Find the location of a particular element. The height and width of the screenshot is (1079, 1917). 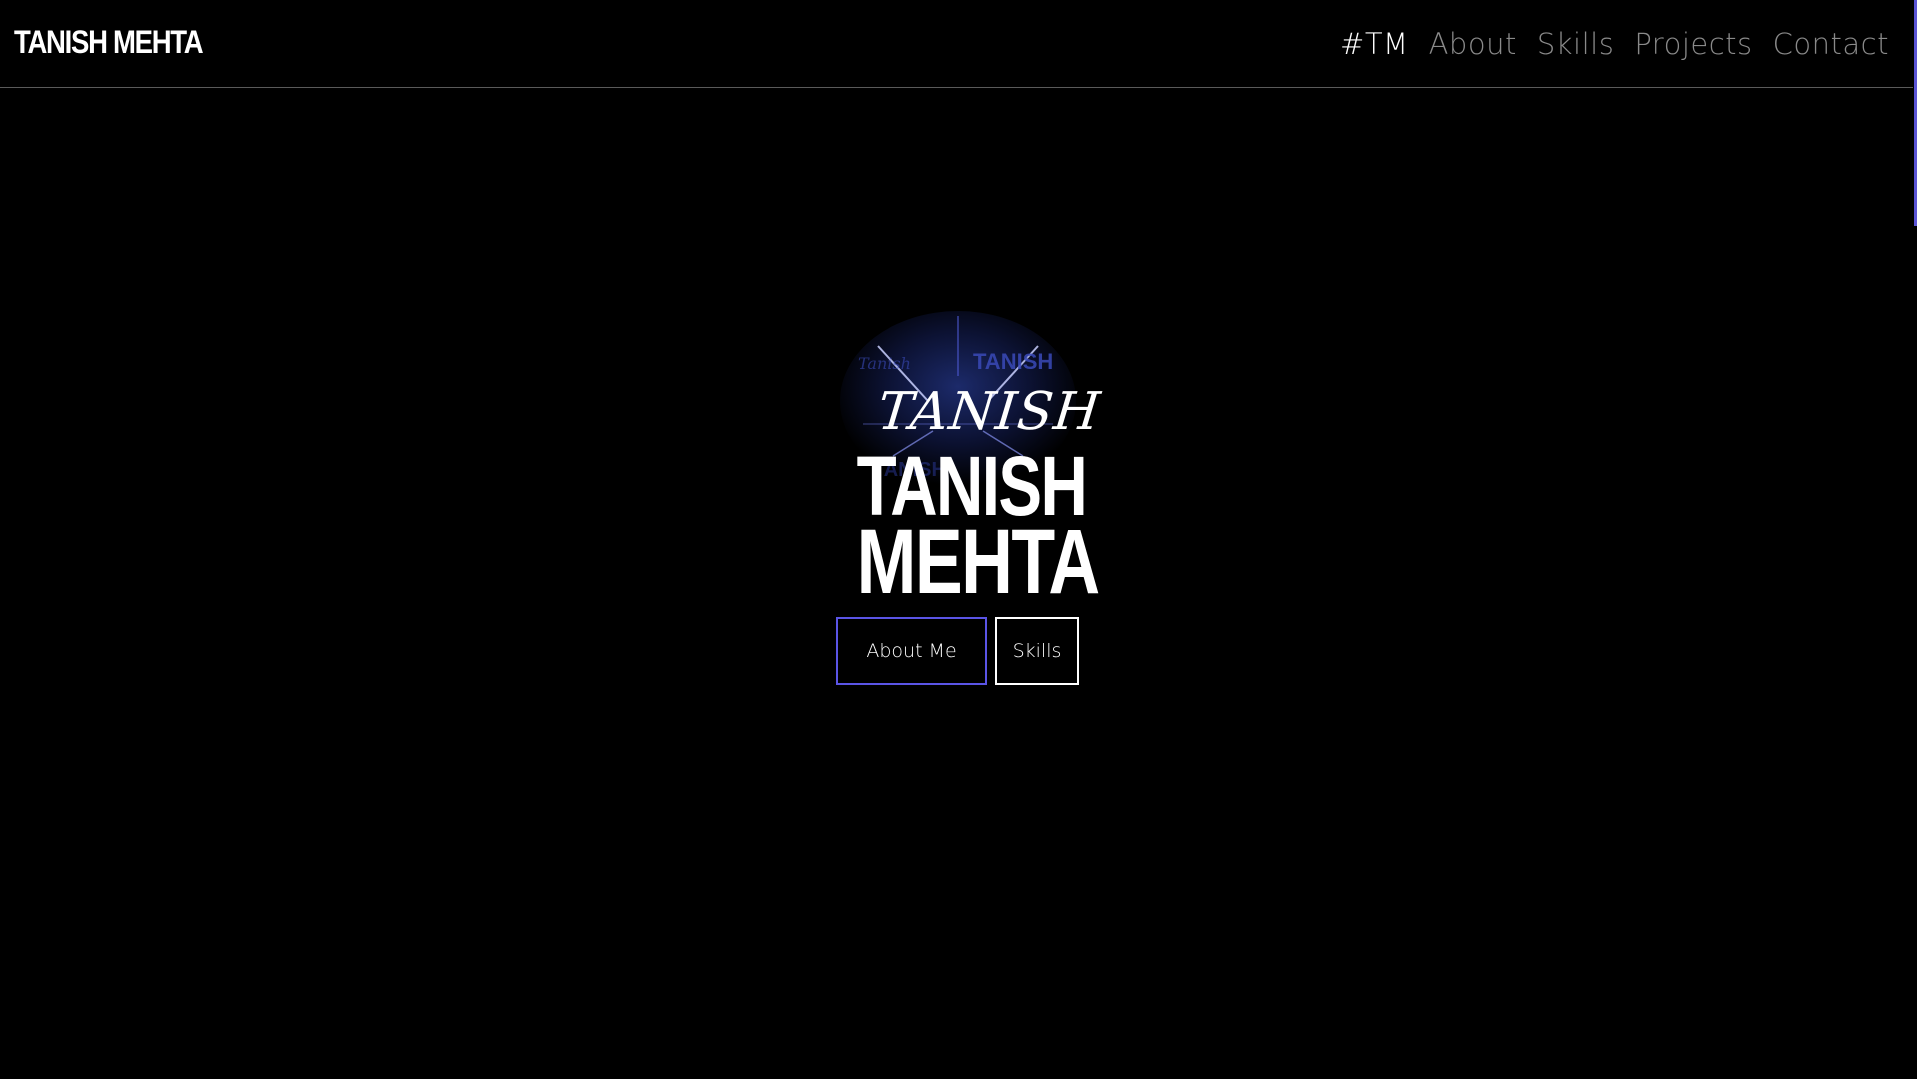

hero-button-group: About Me Skills is located at coordinates (957, 651).